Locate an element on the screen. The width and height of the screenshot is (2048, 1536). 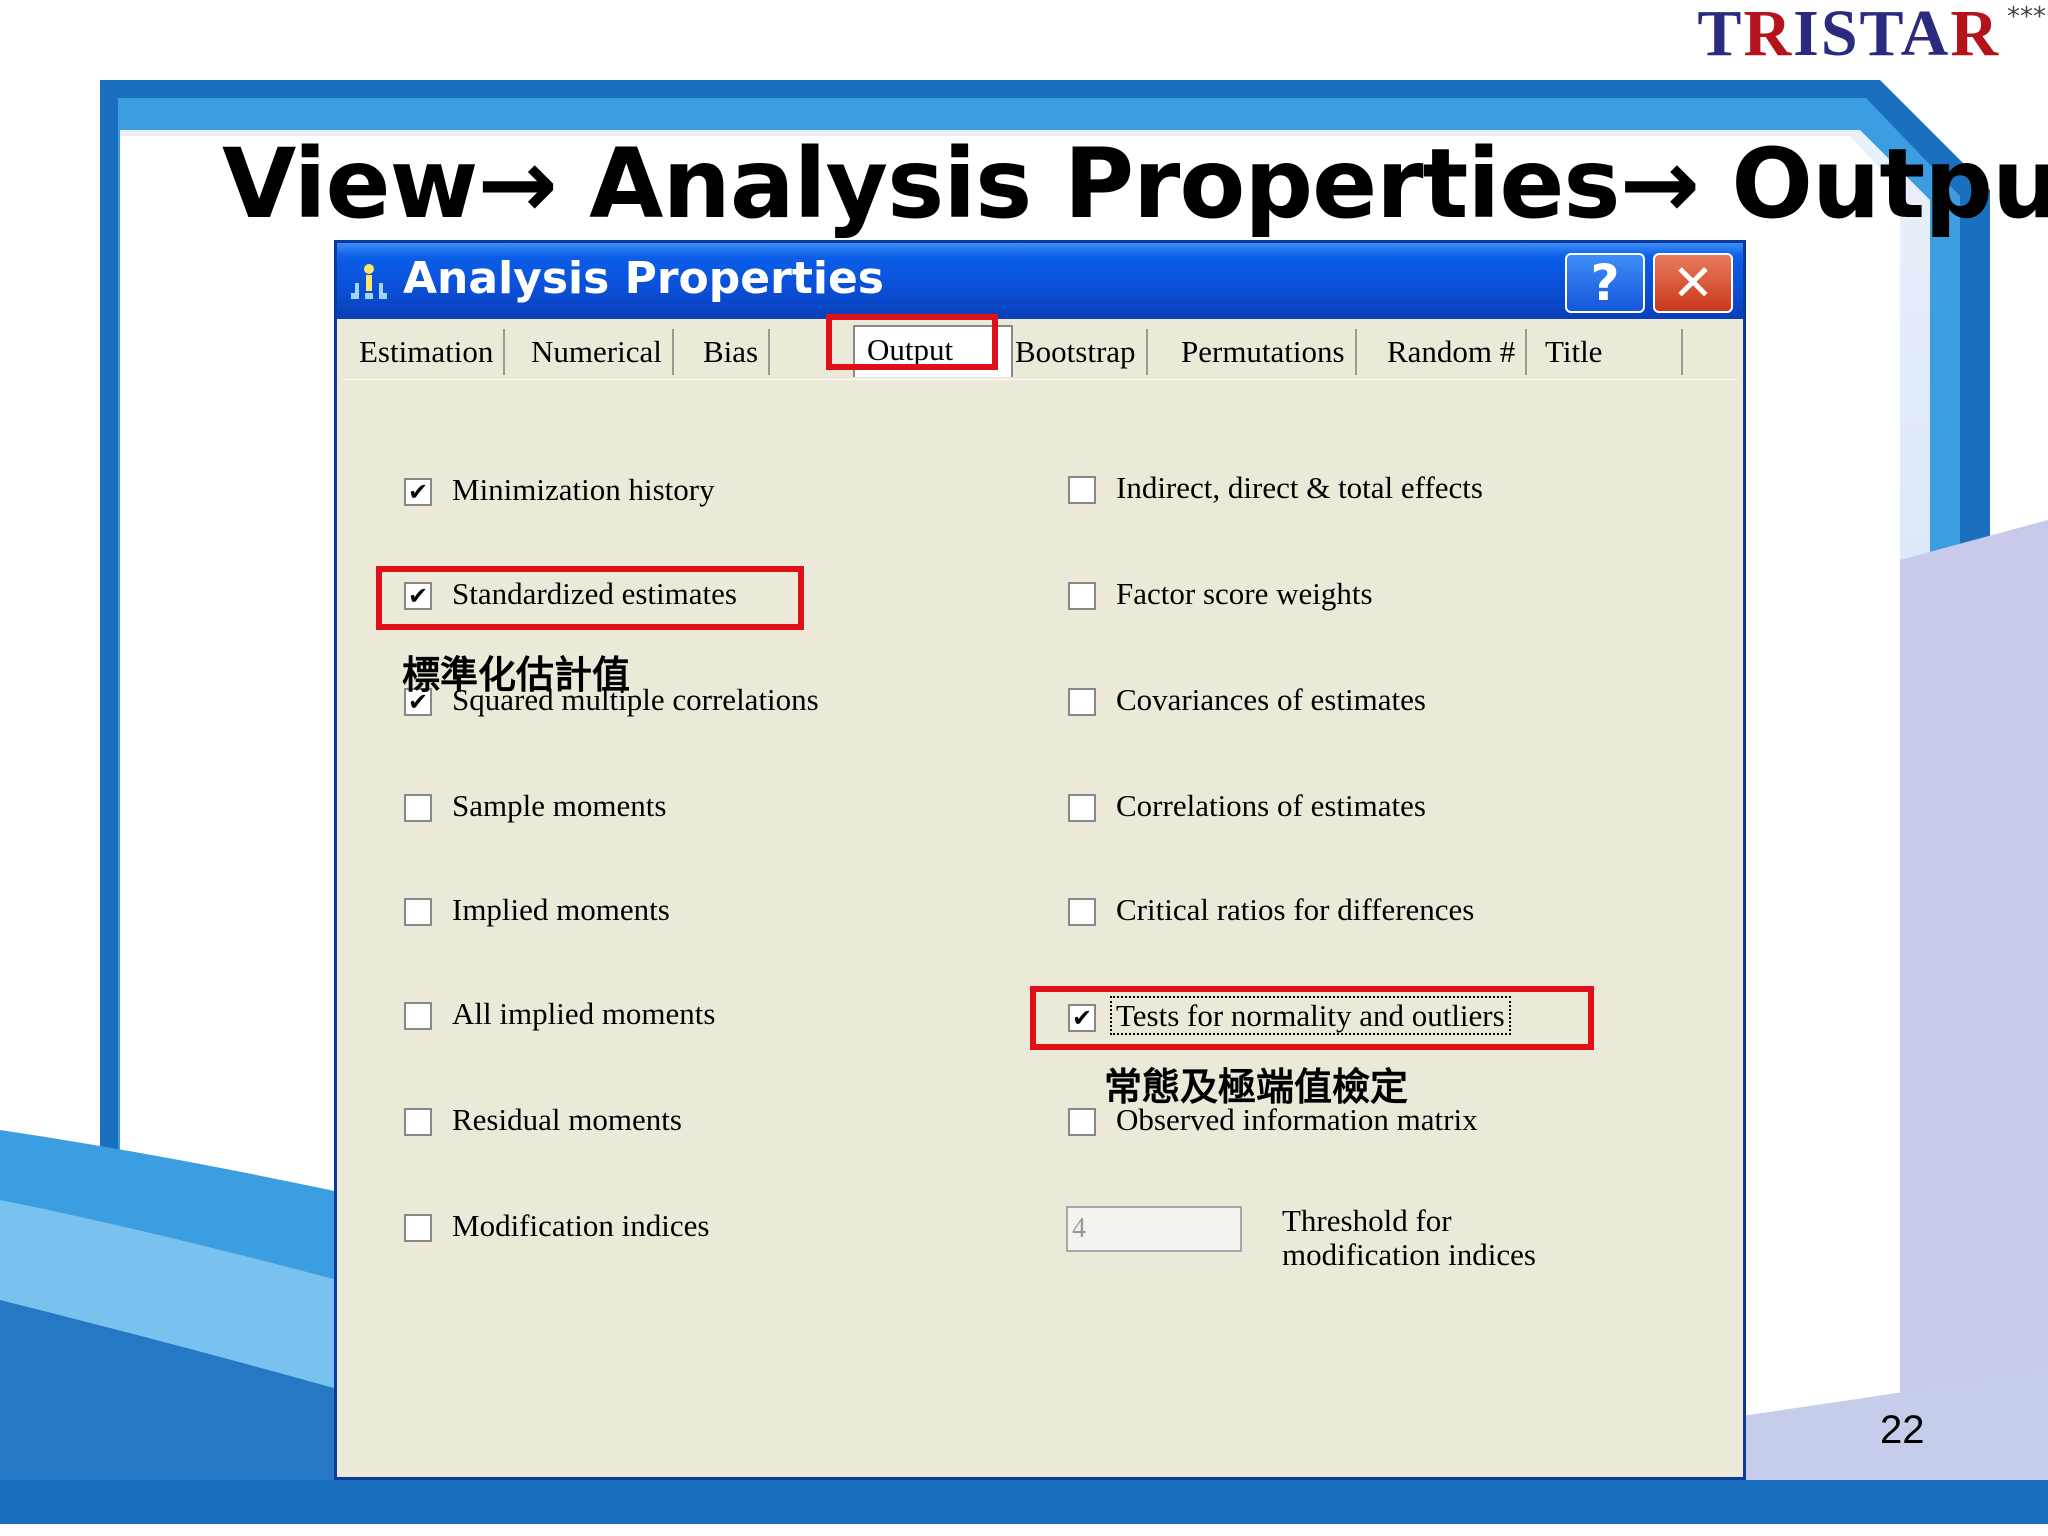
option-label: Sample moments is located at coordinates (559, 805).